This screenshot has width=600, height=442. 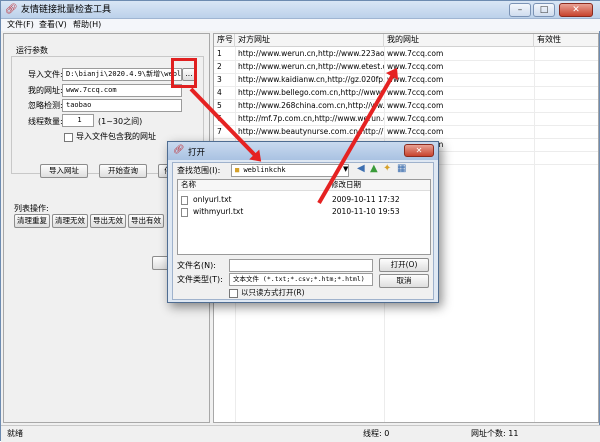 What do you see at coordinates (376, 433) in the screenshot?
I see `status-threads: 线程: 0` at bounding box center [376, 433].